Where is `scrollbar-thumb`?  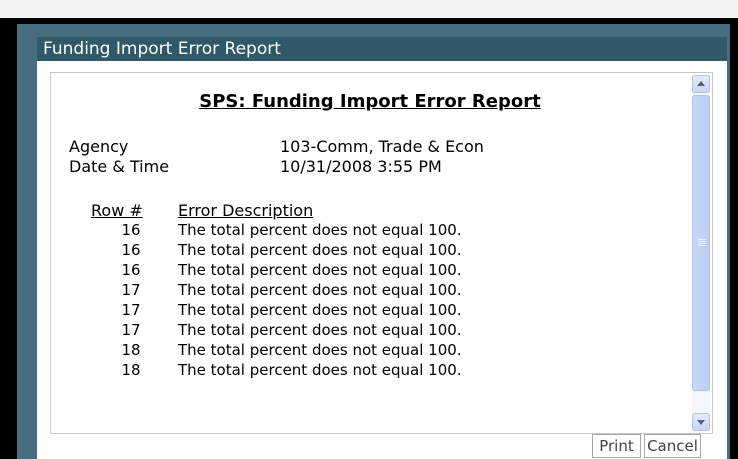
scrollbar-thumb is located at coordinates (701, 243).